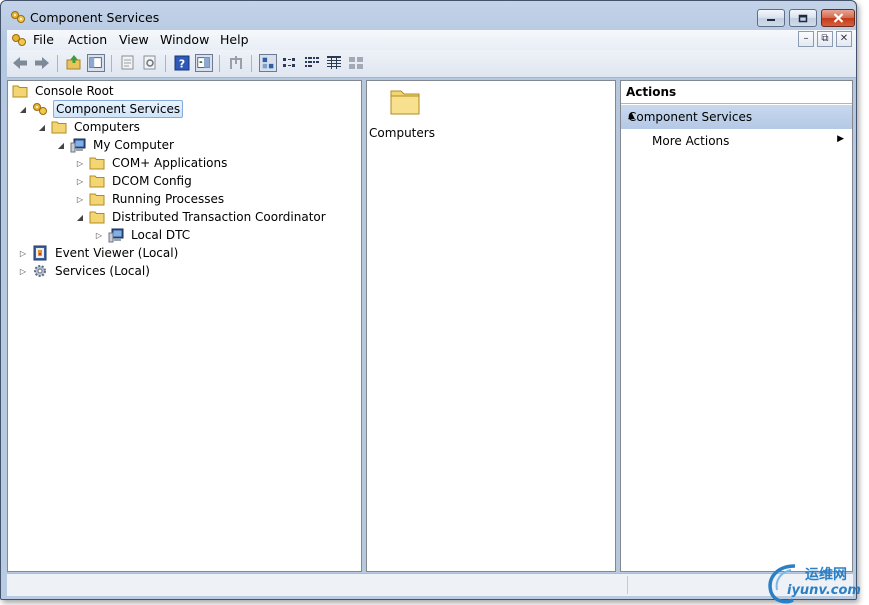 The width and height of the screenshot is (869, 605). I want to click on title-bar: Component Services, so click(428, 16).